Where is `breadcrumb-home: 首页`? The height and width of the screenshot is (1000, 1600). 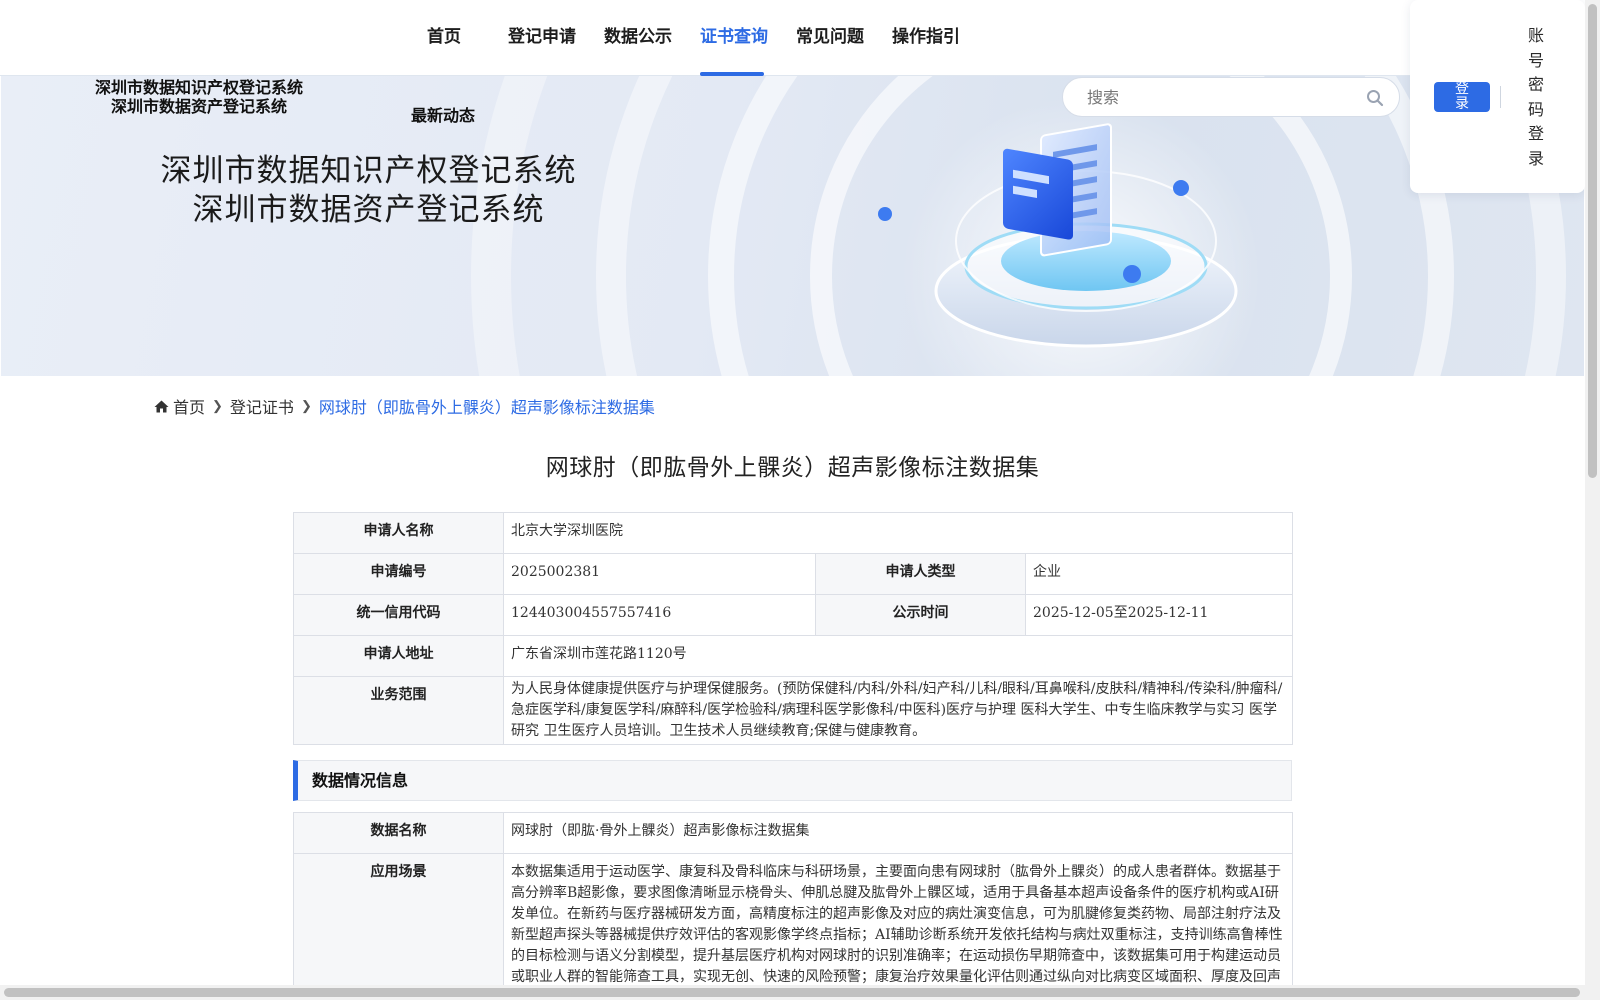 breadcrumb-home: 首页 is located at coordinates (189, 406).